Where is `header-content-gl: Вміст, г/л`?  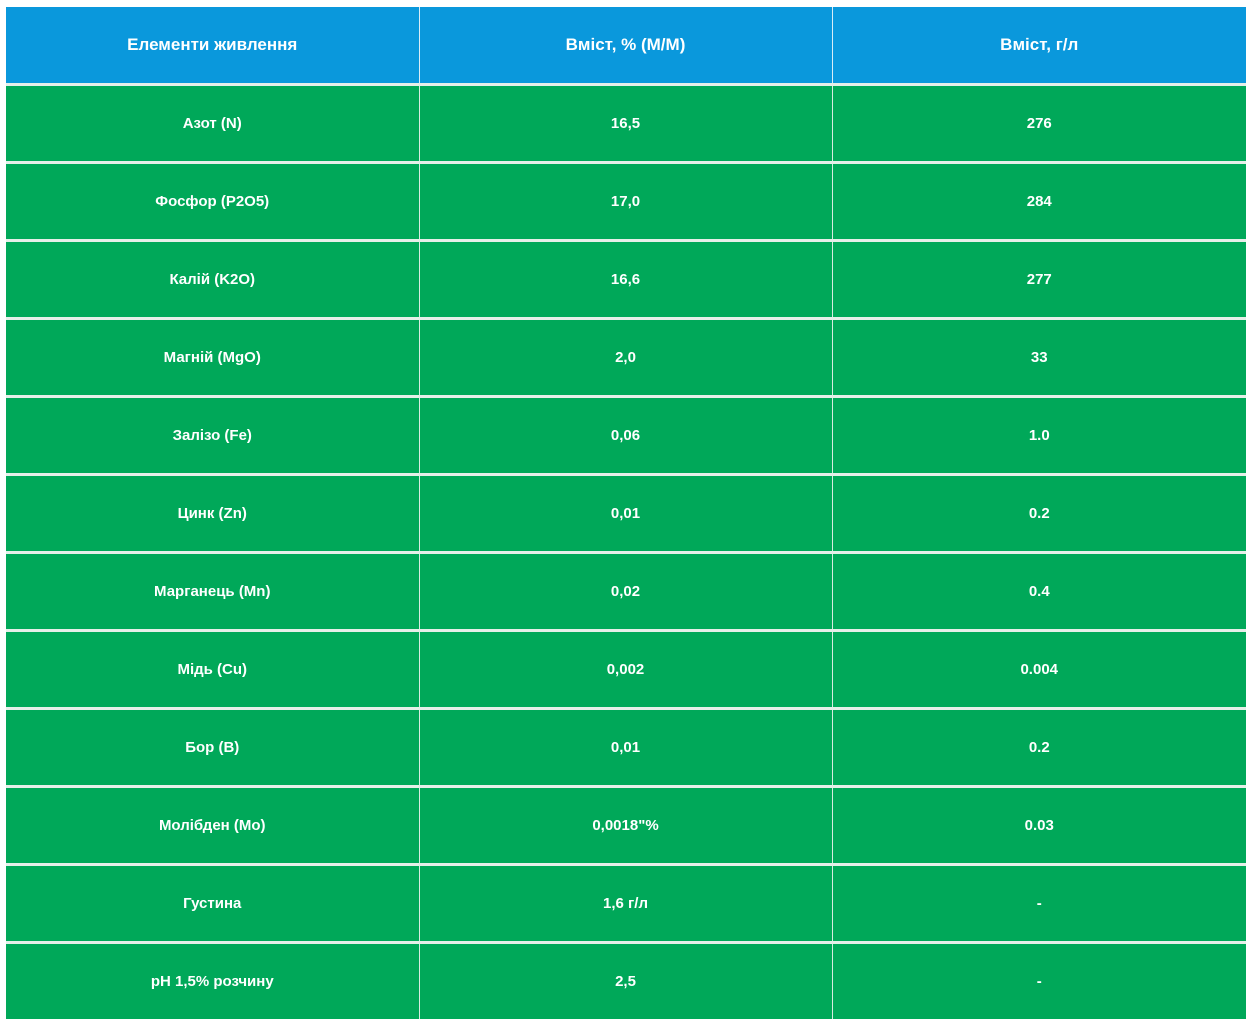 header-content-gl: Вміст, г/л is located at coordinates (1039, 46).